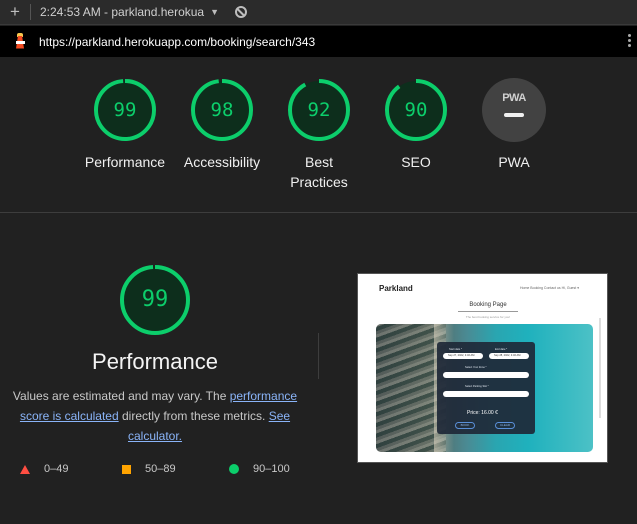 Image resolution: width=637 pixels, height=524 pixels. Describe the element at coordinates (155, 361) in the screenshot. I see `performance-title: Performance` at that location.